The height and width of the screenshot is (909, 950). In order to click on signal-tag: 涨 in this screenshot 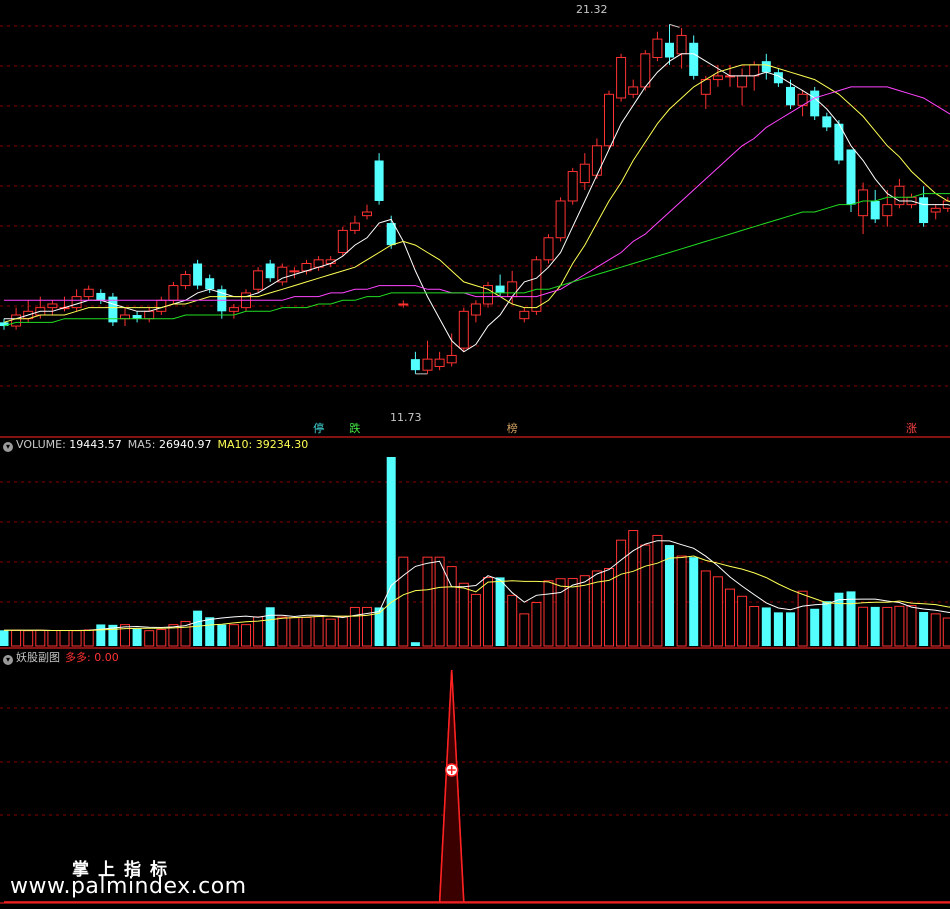, I will do `click(911, 428)`.